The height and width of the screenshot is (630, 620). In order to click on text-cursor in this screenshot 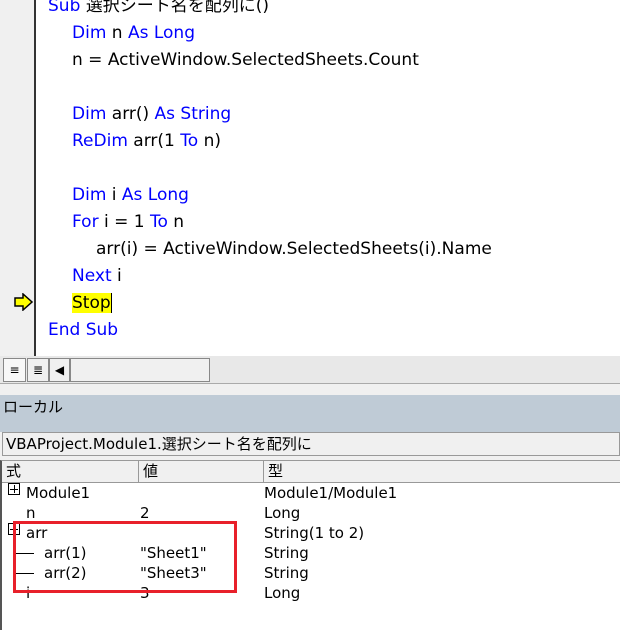, I will do `click(111, 303)`.